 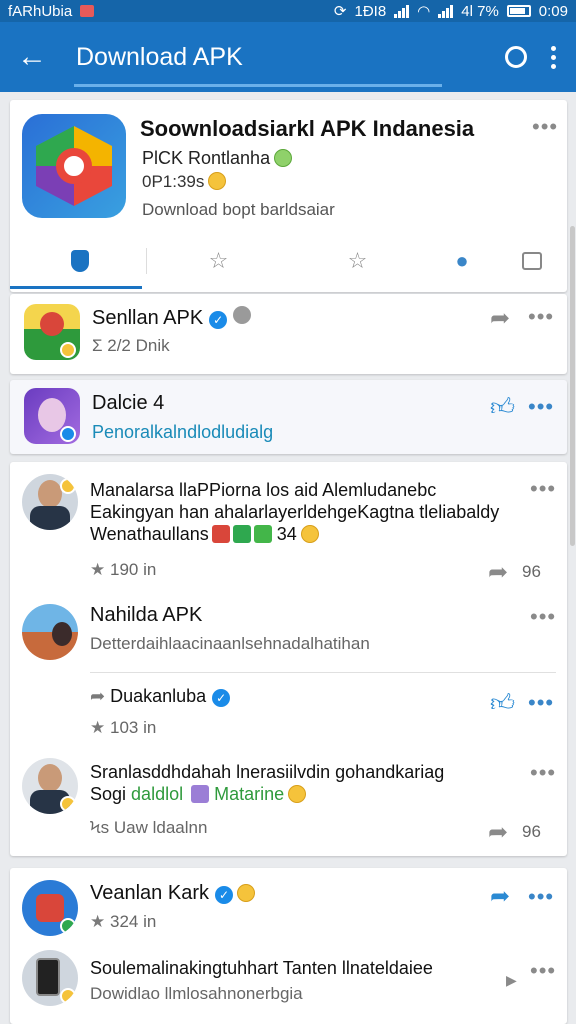 I want to click on app-bar: ← Download APK, so click(x=288, y=57).